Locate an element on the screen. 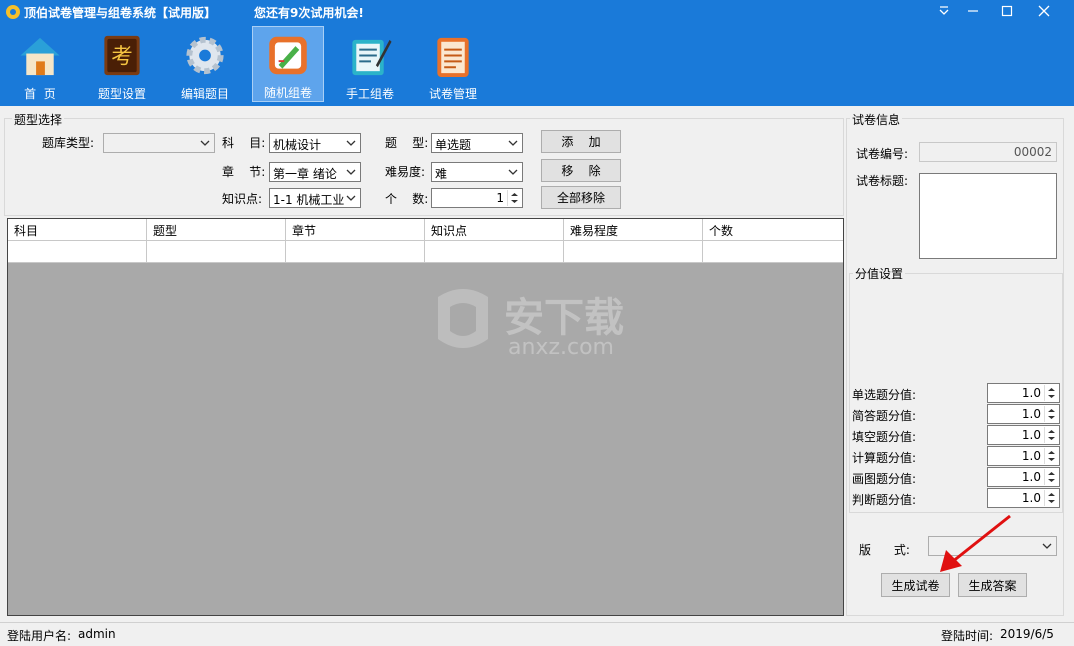  qtype-value: 单选题 is located at coordinates (453, 145).